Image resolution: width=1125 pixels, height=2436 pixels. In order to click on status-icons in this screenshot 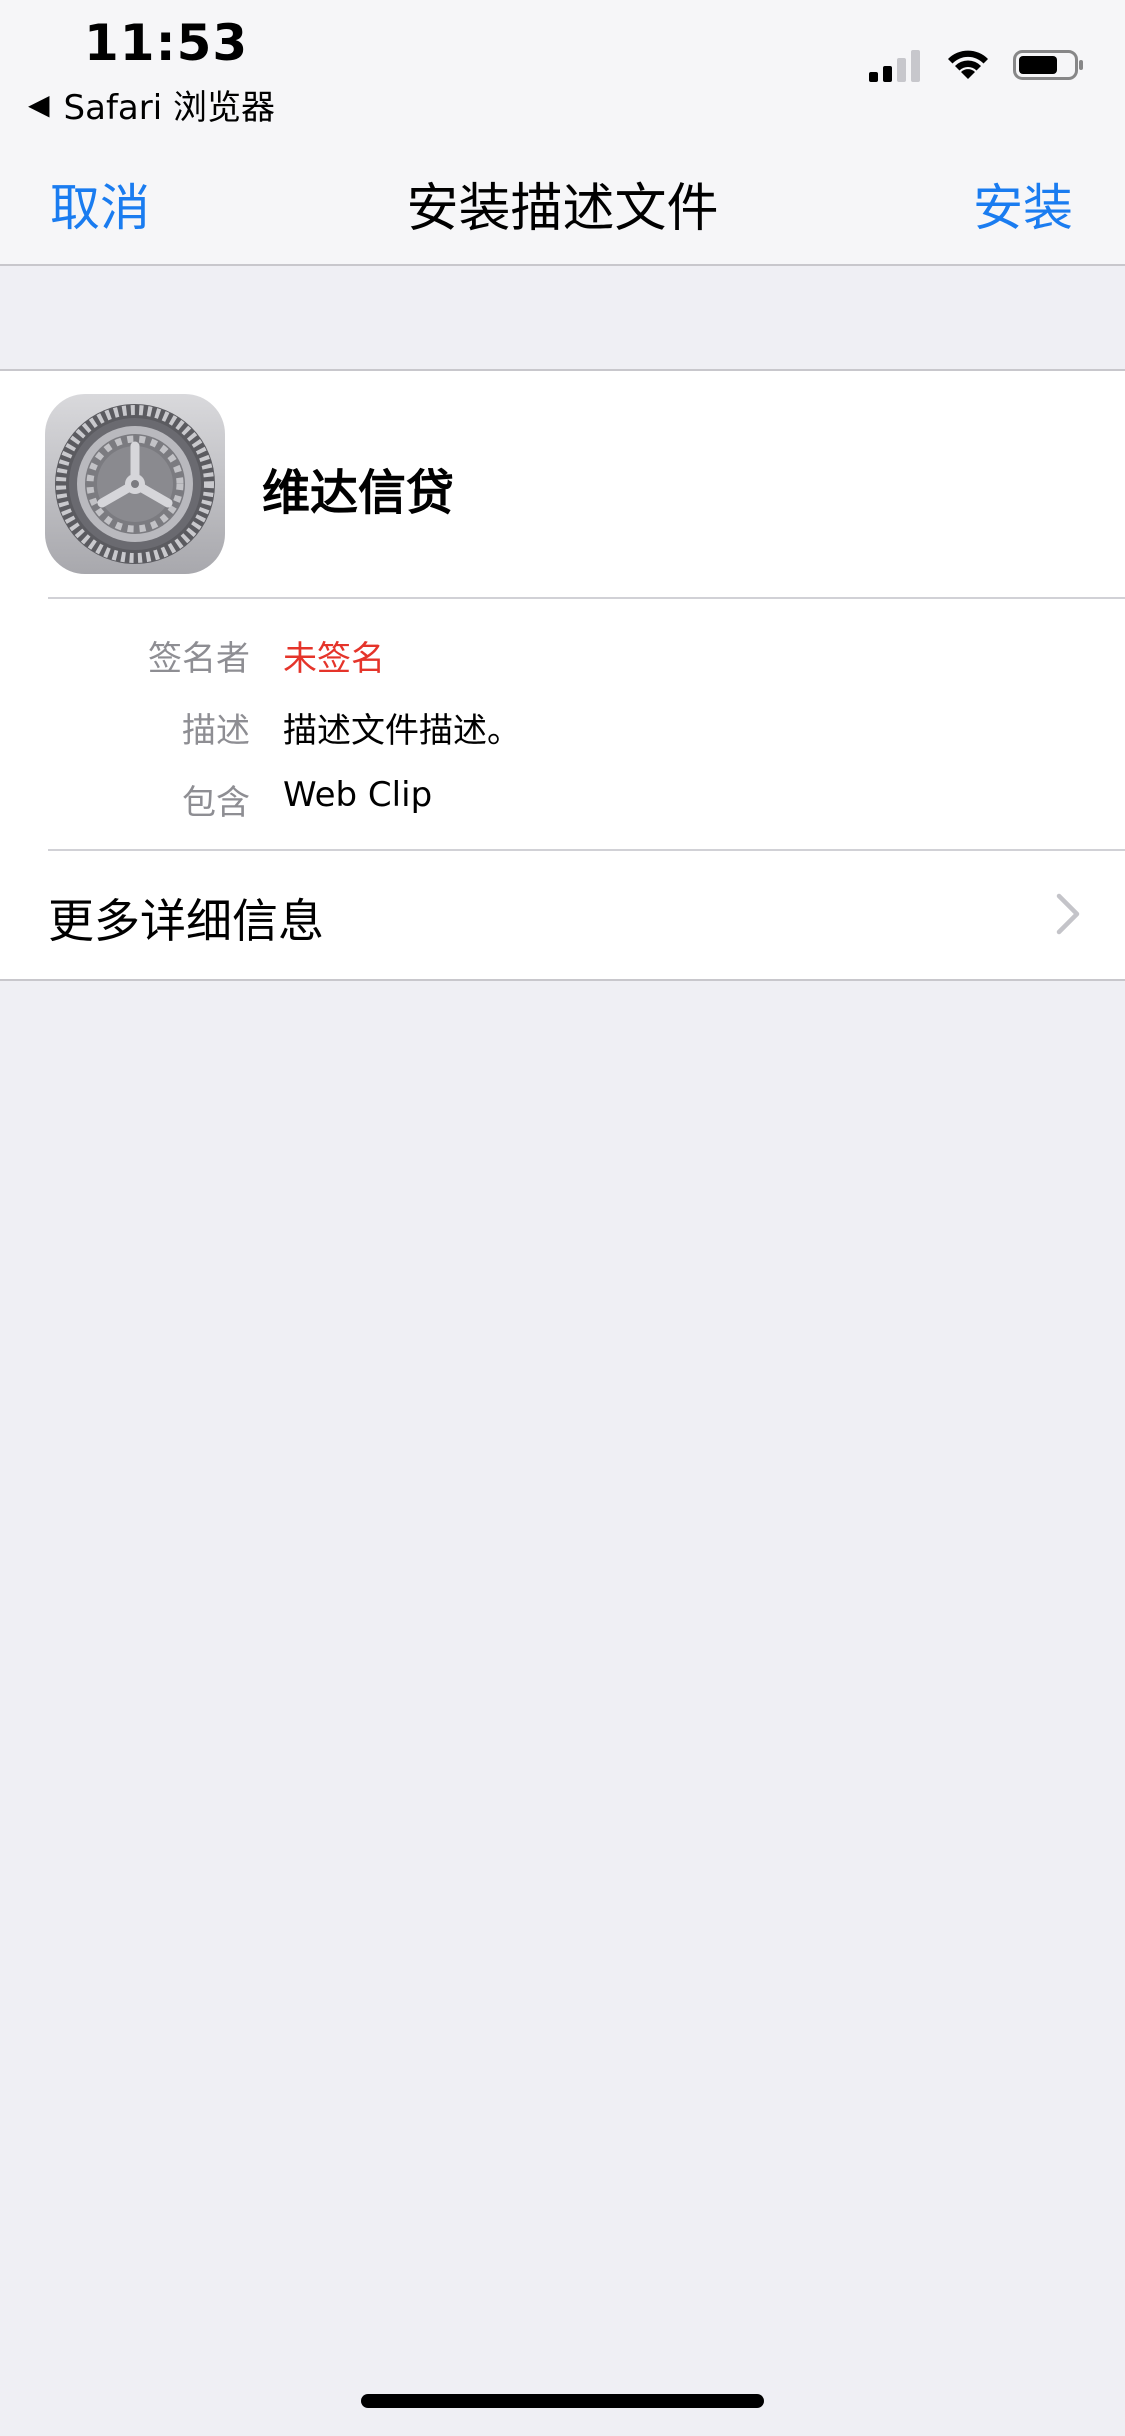, I will do `click(977, 65)`.